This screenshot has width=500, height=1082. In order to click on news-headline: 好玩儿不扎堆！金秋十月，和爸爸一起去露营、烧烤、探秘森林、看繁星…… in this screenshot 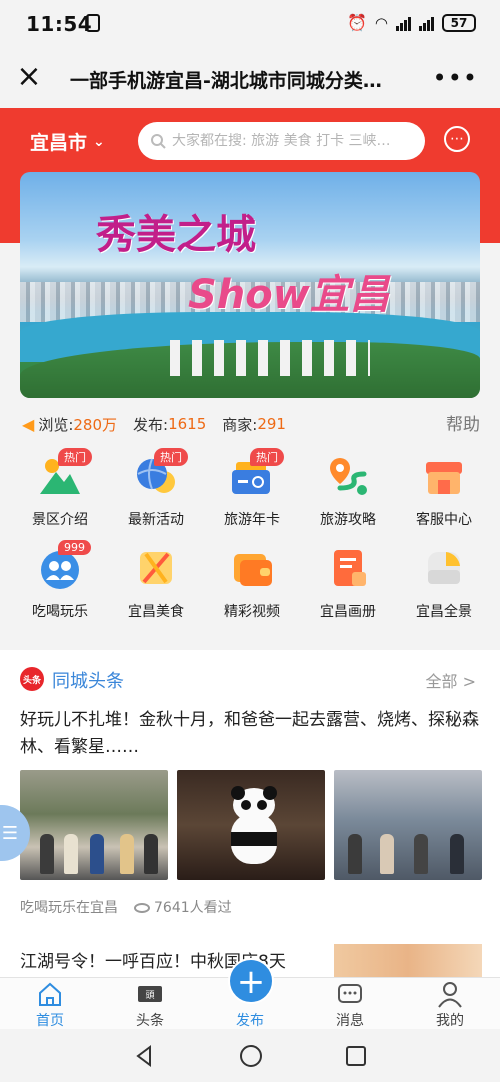, I will do `click(250, 734)`.